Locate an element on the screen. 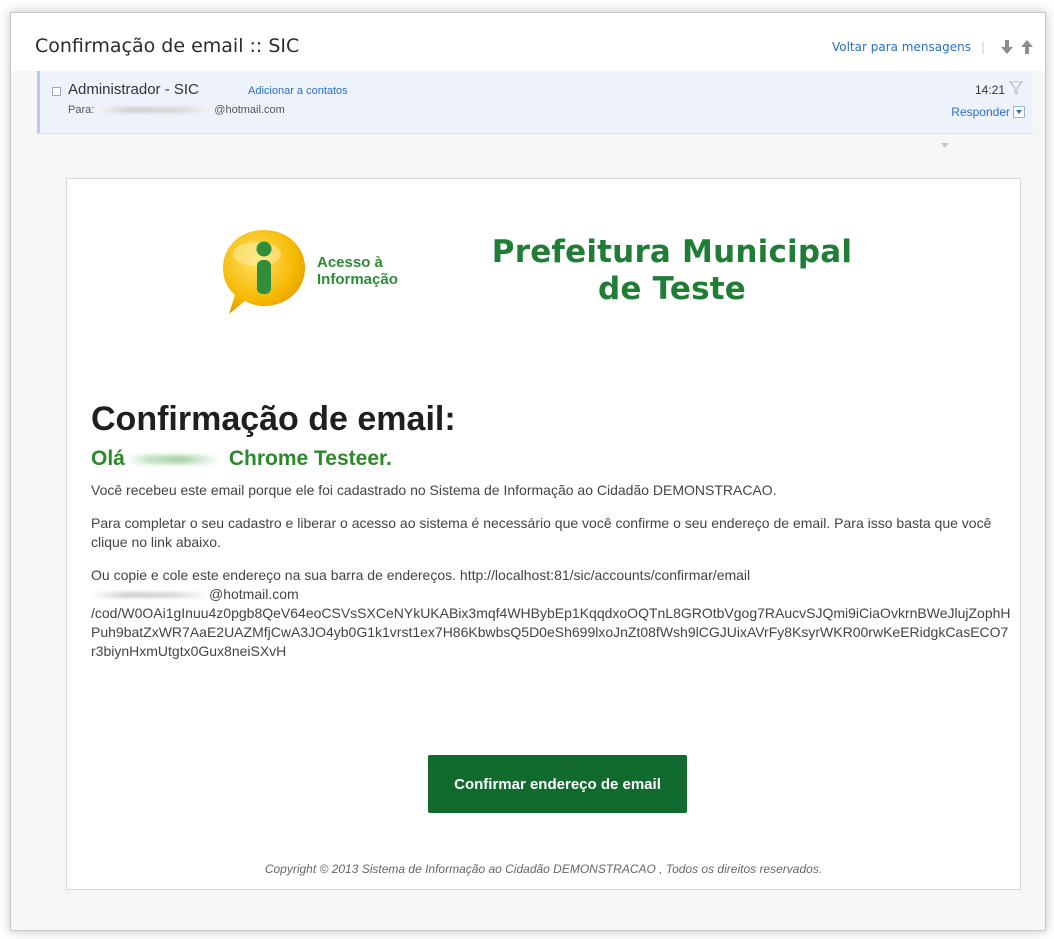 The height and width of the screenshot is (939, 1054). message-time: 14:21 is located at coordinates (989, 90).